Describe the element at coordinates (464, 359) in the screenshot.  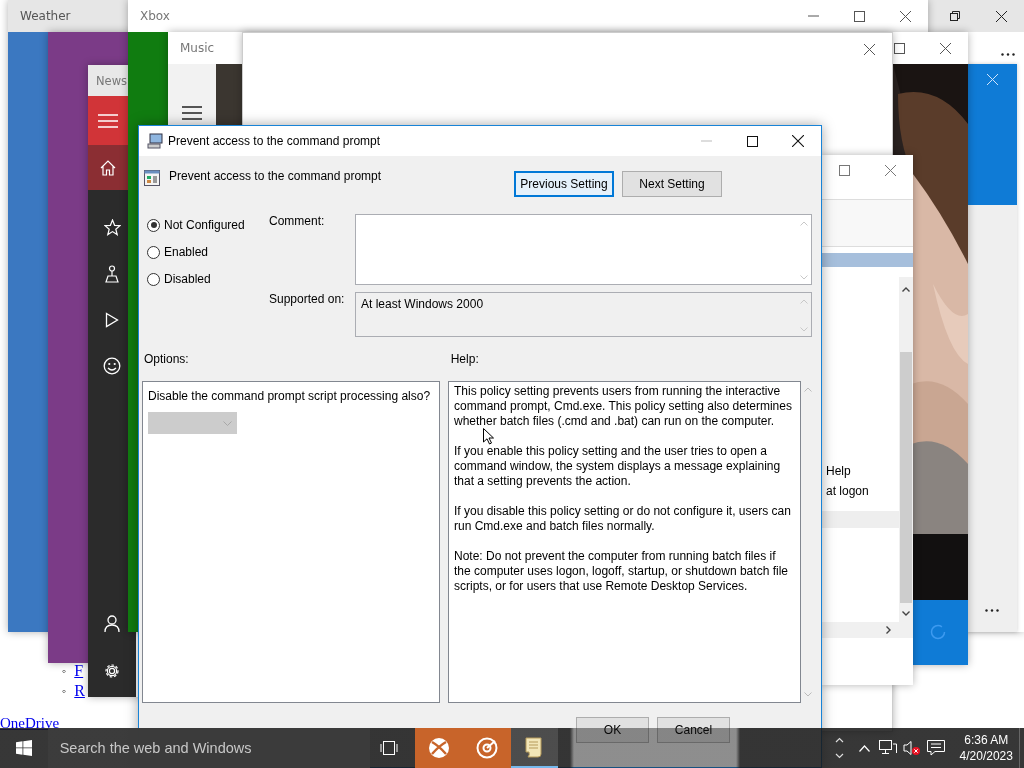
I see `section-label: Help:` at that location.